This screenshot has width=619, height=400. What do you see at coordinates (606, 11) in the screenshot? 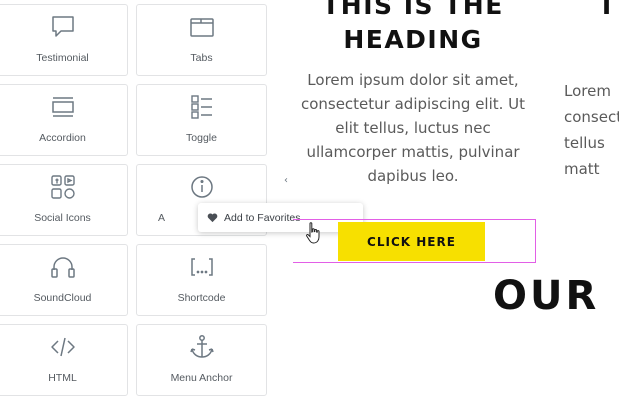
I see `right-column-heading: T` at bounding box center [606, 11].